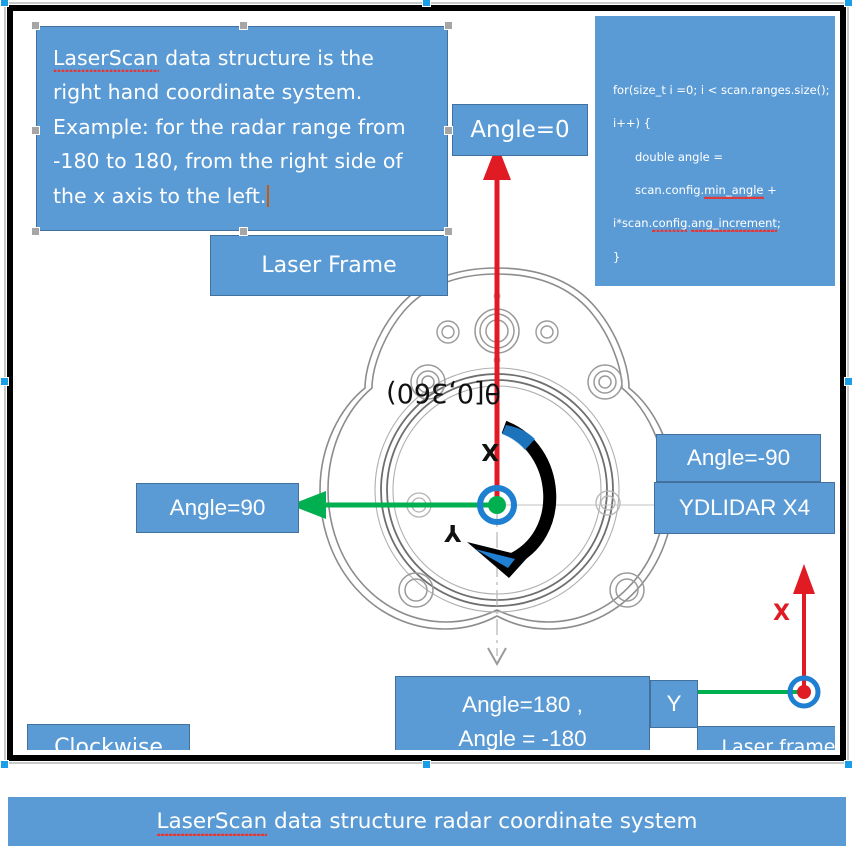  I want to click on axis-x-label: X, so click(490, 451).